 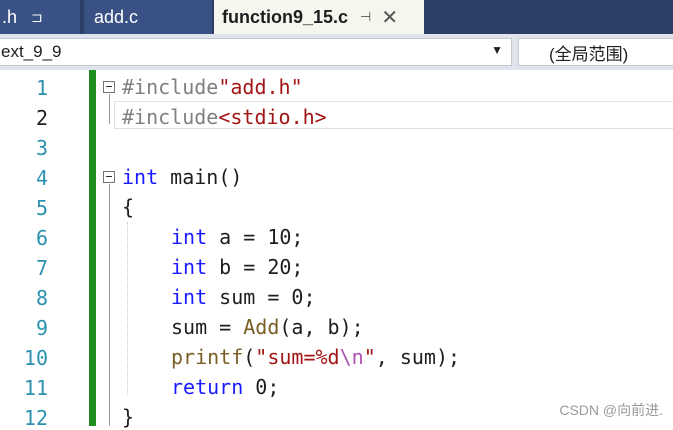 I want to click on line-number: 12, so click(x=35, y=418).